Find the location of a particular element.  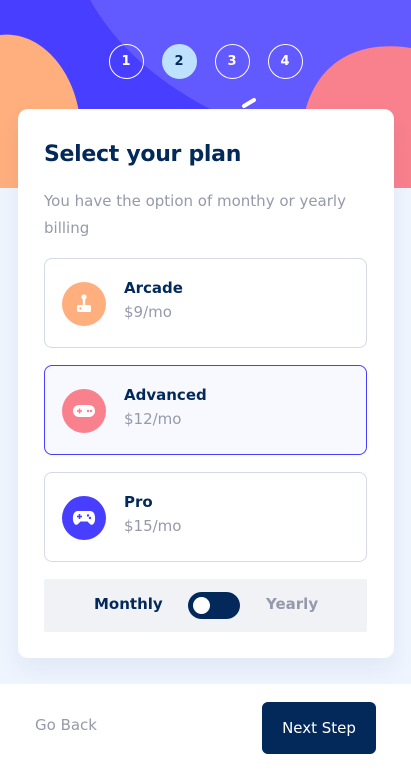

arcade-icon is located at coordinates (84, 304).